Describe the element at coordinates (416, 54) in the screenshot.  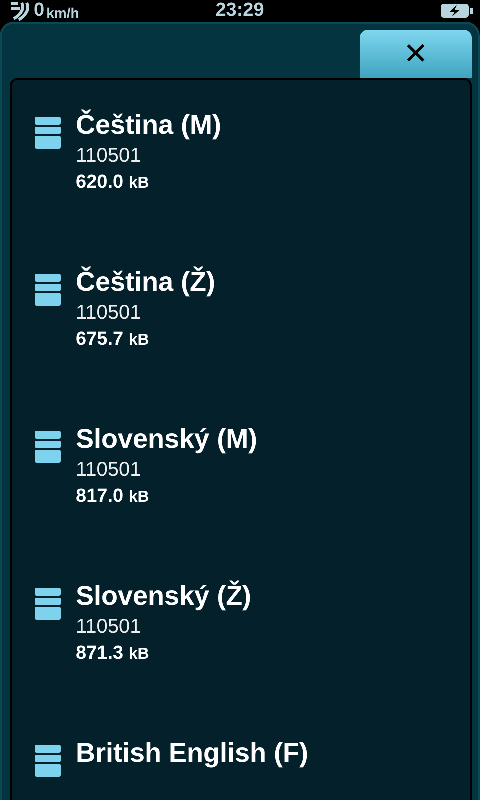
I see `close-button: ✕` at that location.